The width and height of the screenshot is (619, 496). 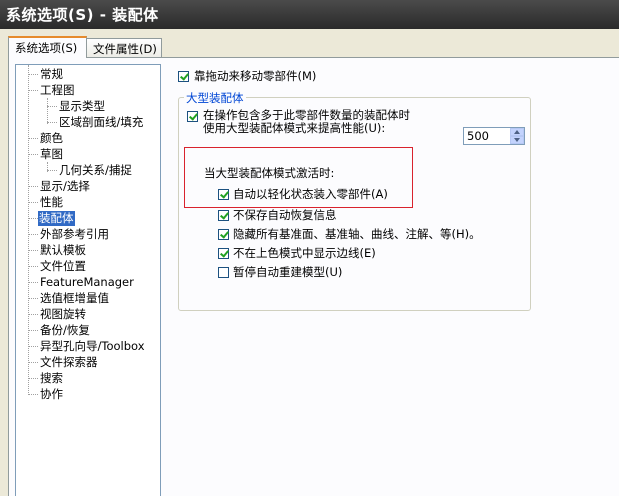 I want to click on use-large-mode-checkbox, so click(x=192, y=116).